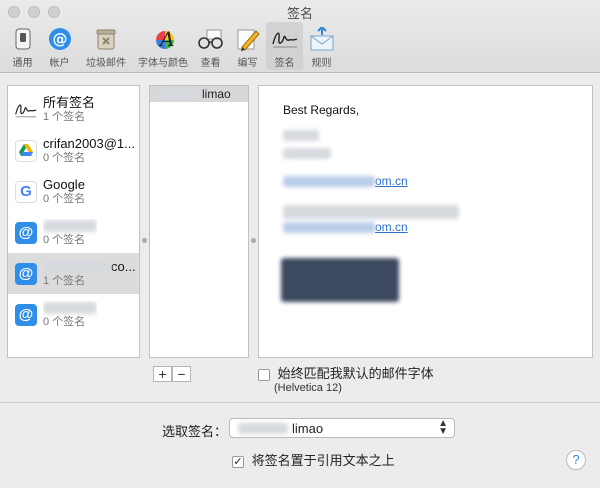  I want to click on signature-add-remove: + −, so click(172, 374).